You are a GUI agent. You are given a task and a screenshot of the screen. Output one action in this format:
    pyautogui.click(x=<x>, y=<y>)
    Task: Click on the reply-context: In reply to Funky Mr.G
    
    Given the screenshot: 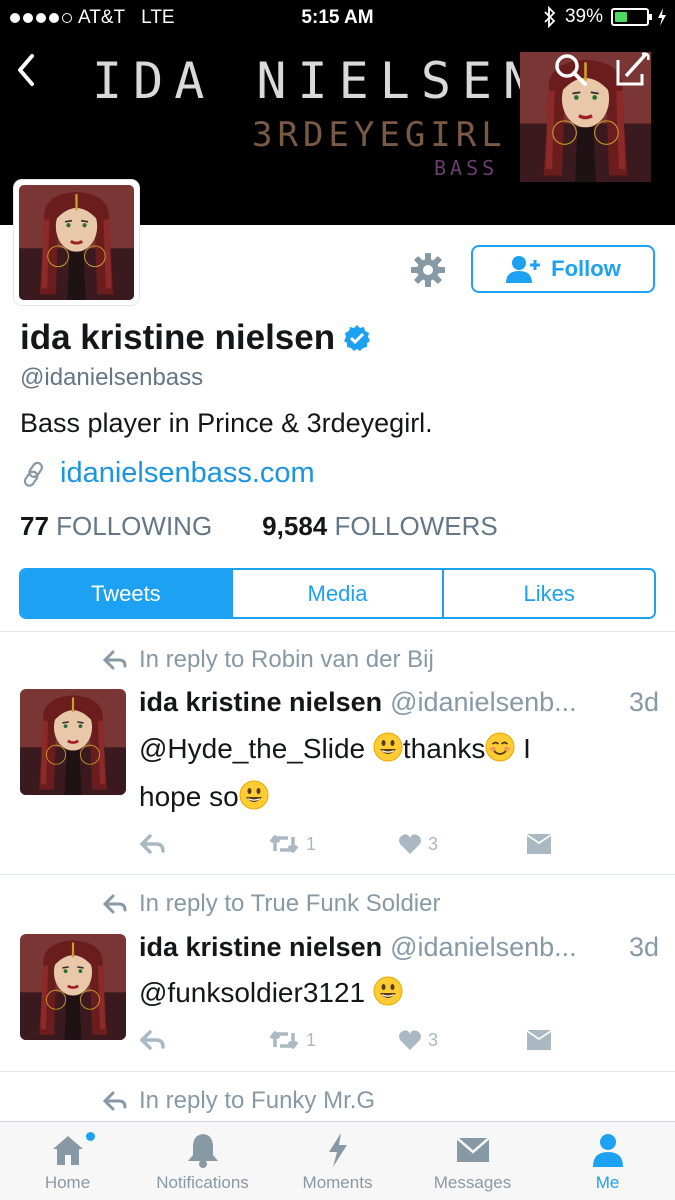 What is the action you would take?
    pyautogui.click(x=239, y=1101)
    